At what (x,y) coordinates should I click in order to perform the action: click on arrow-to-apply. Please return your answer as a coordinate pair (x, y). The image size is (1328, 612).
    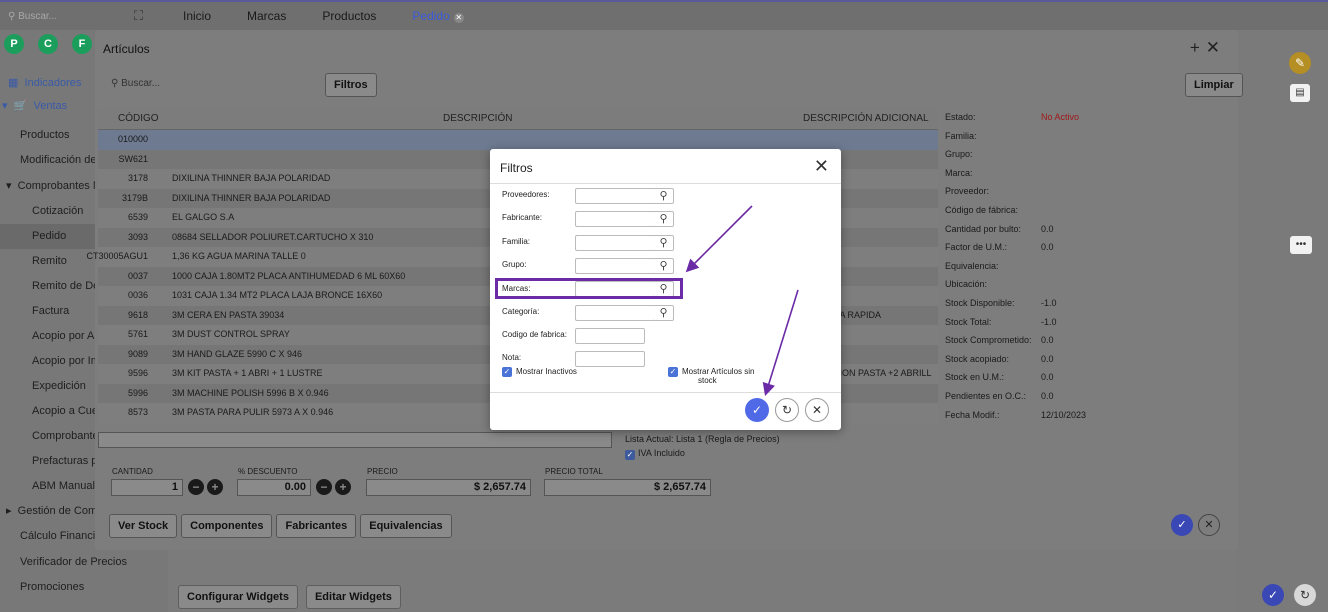
    Looking at the image, I should click on (780, 343).